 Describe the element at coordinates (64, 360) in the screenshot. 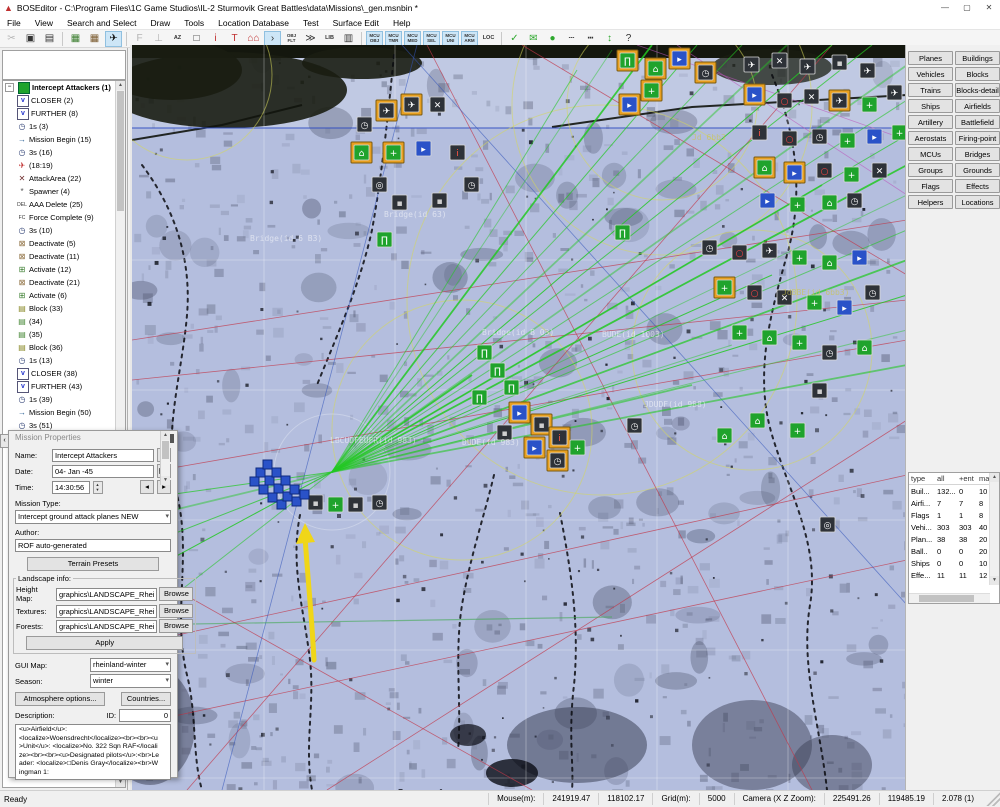

I see `tree-item: ◷ 1s (13)` at that location.